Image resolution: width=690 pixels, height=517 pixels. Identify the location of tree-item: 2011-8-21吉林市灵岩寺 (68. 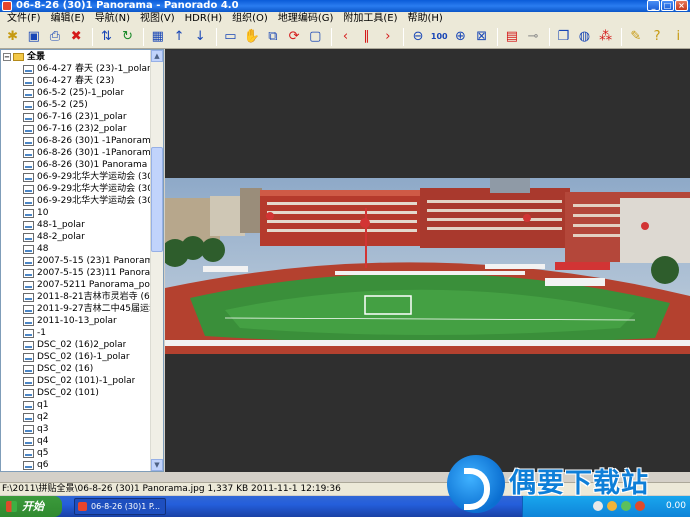
(76, 297).